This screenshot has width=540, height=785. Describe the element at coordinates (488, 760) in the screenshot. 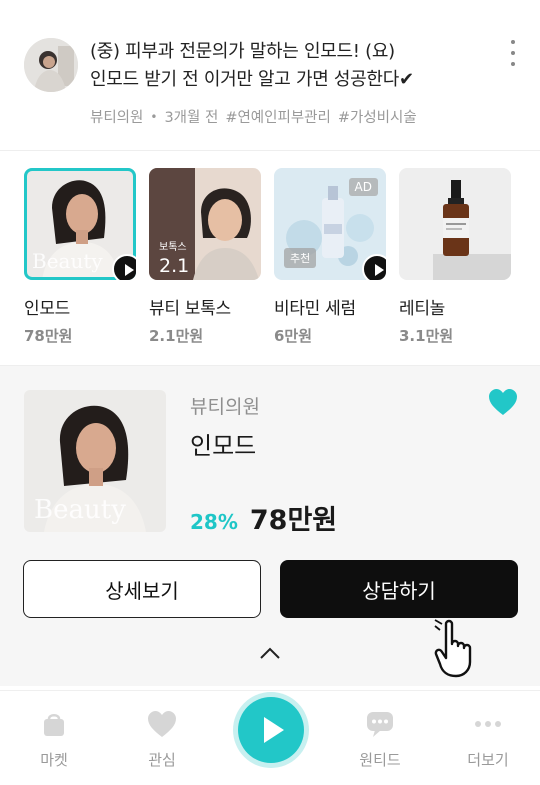

I see `nav-label: 더보기` at that location.